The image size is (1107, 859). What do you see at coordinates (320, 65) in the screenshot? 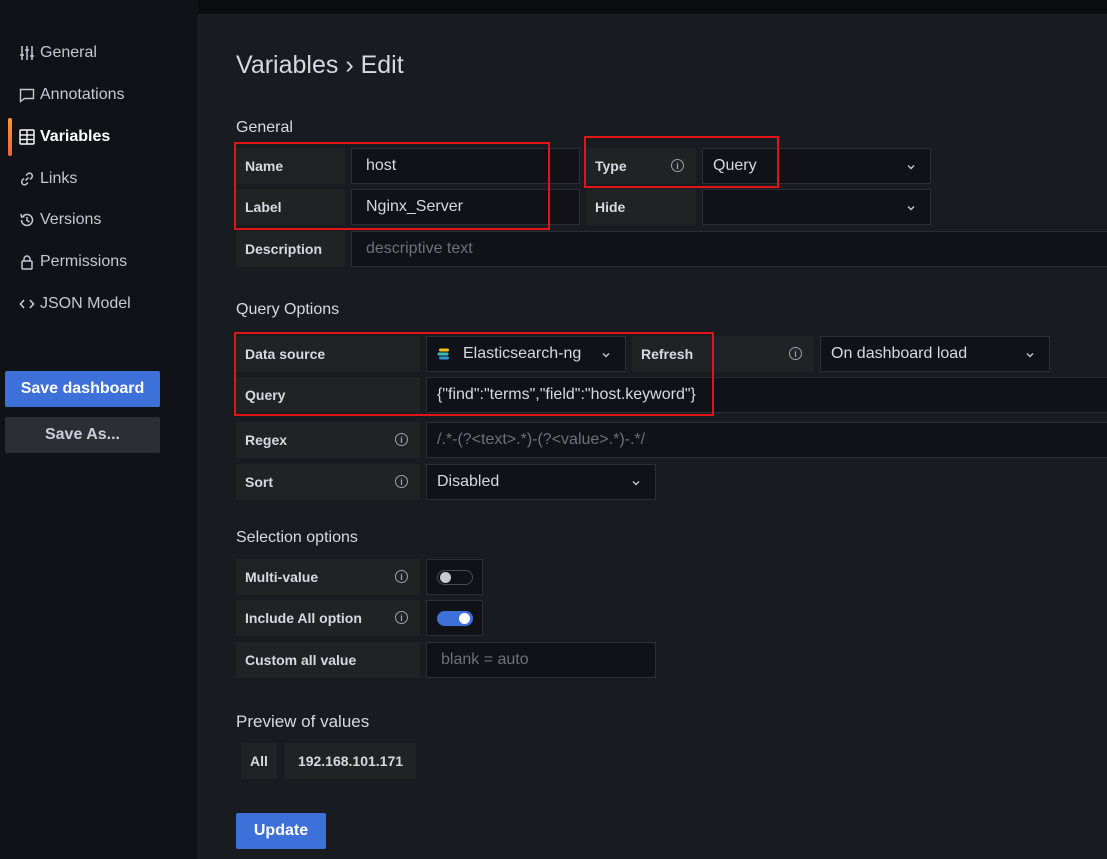
I see `page-title: Variables › Edit` at bounding box center [320, 65].